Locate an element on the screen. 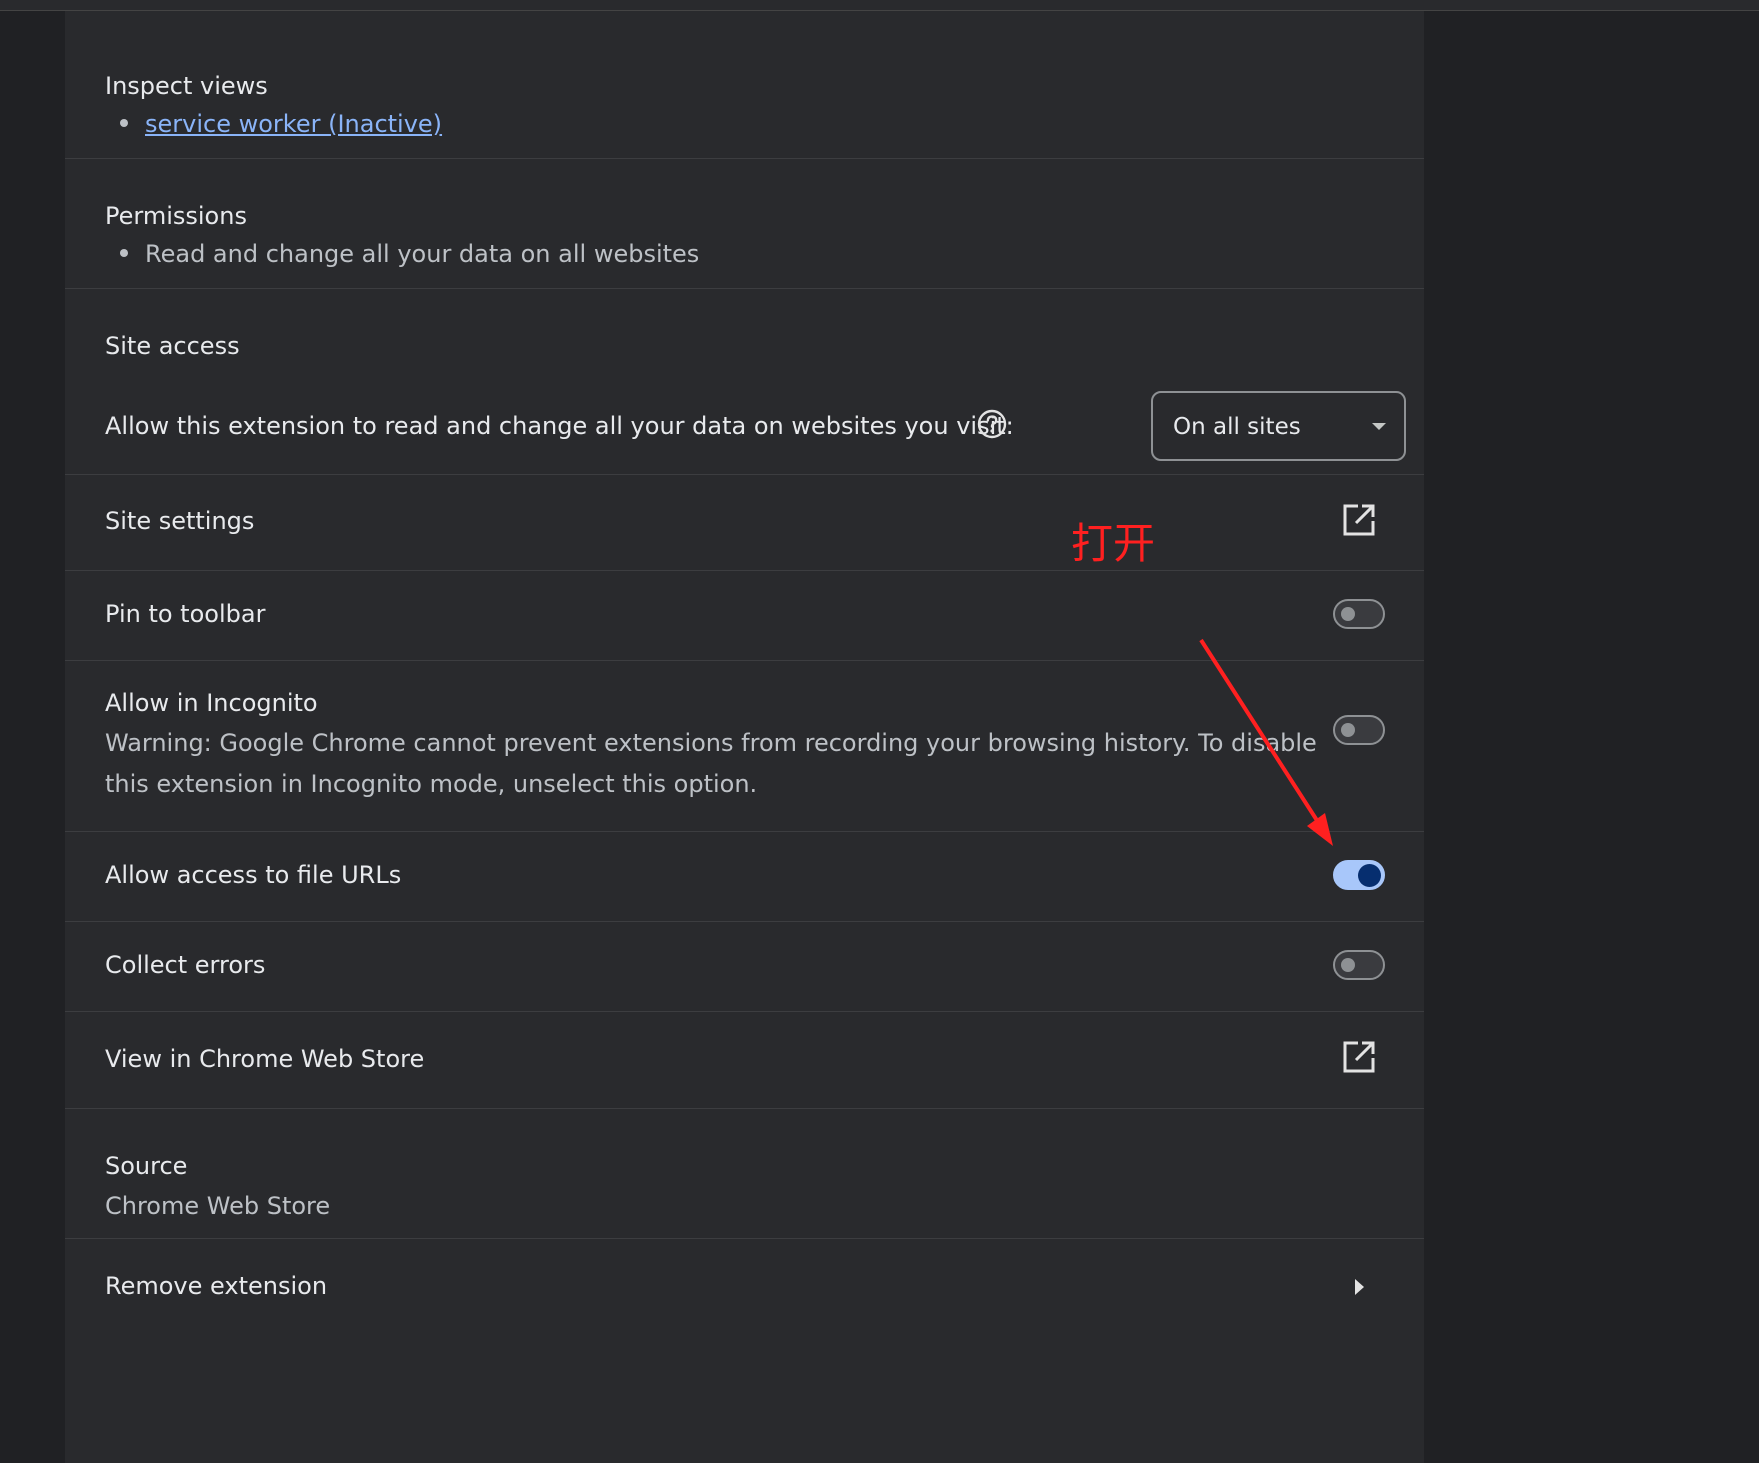  remove-extension-label: Remove extension is located at coordinates (216, 1286).